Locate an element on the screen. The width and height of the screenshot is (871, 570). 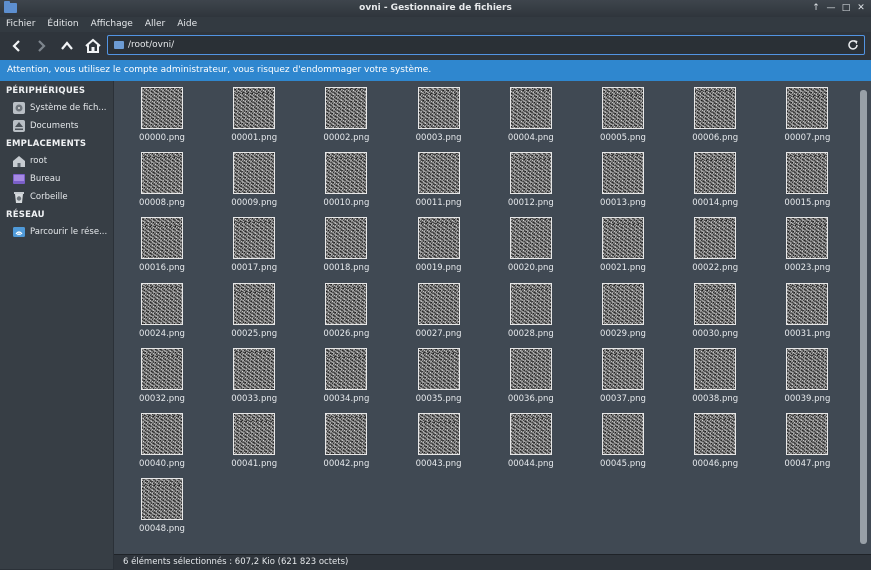
file-item: 00035.png is located at coordinates (439, 373).